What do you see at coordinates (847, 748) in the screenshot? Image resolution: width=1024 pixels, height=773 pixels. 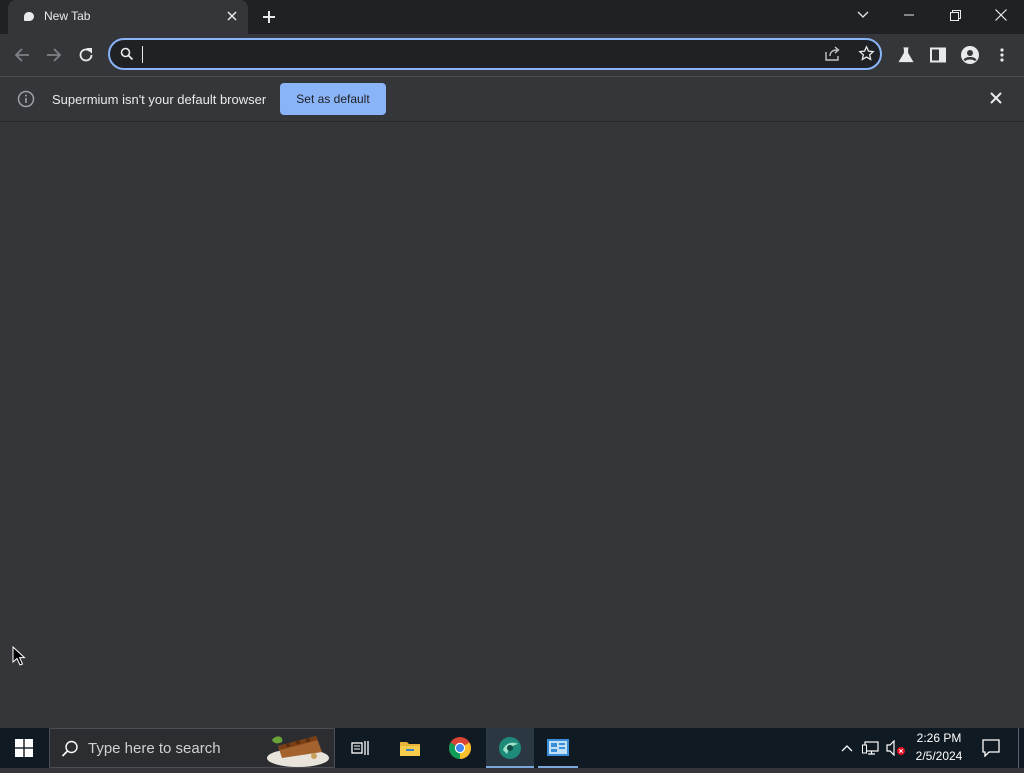 I see `chevron-up-icon` at bounding box center [847, 748].